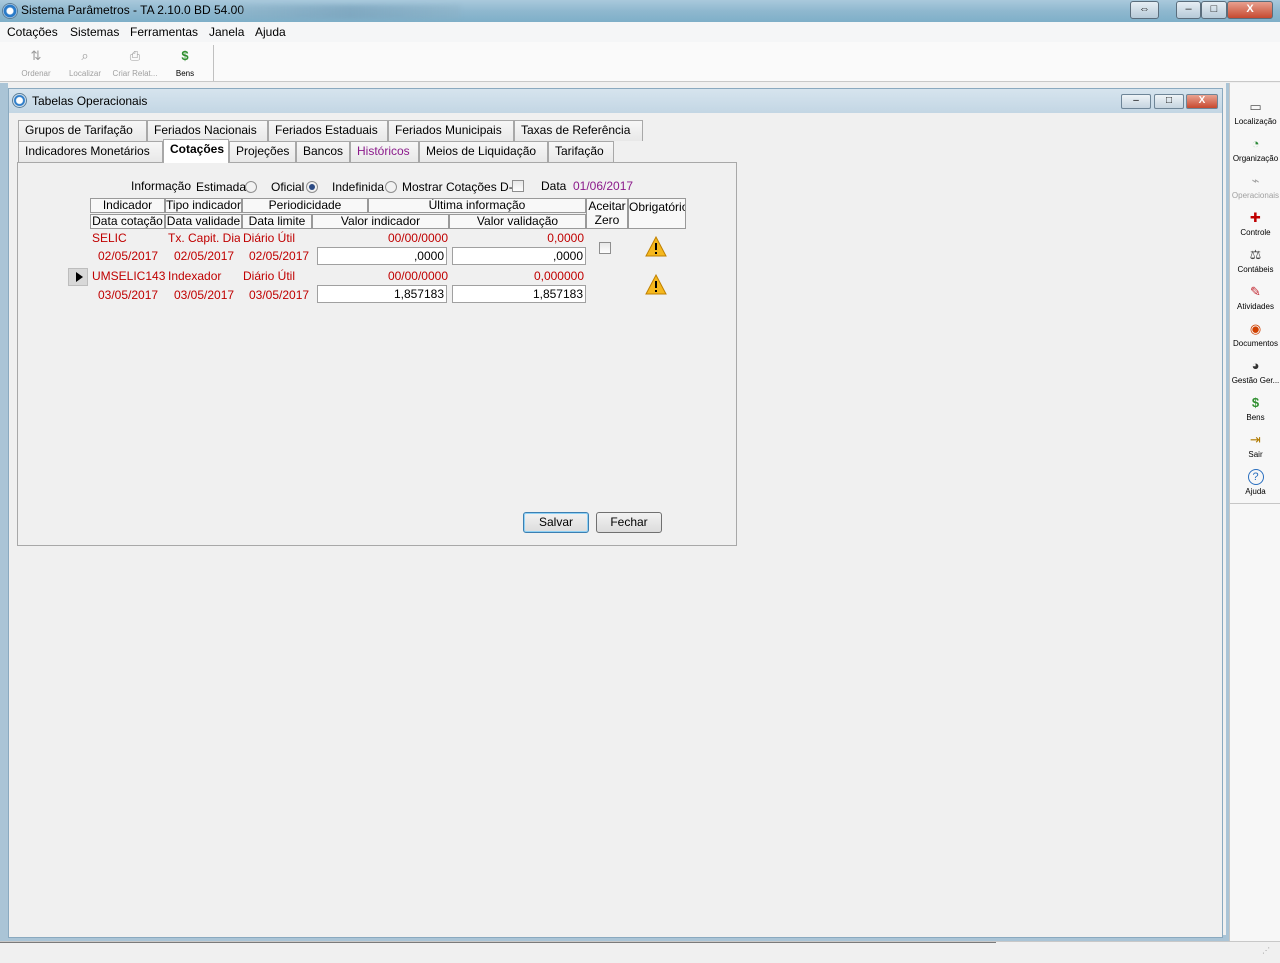  Describe the element at coordinates (517, 221) in the screenshot. I see `header-valor-validacao: Valor validação` at that location.